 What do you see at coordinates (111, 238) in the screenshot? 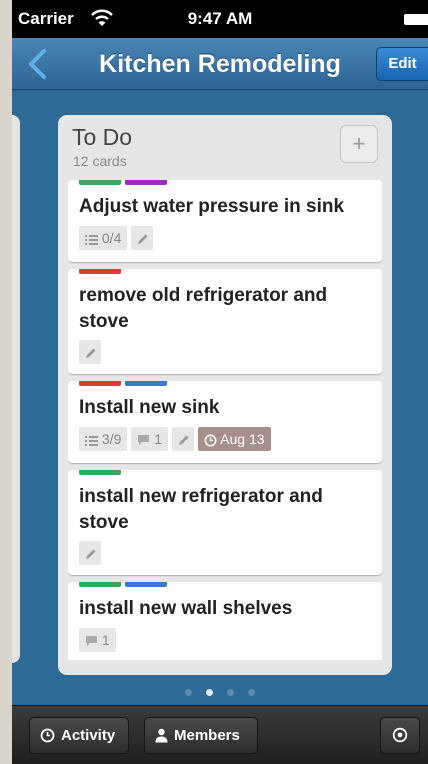
I see `checklist-count: 0/4` at bounding box center [111, 238].